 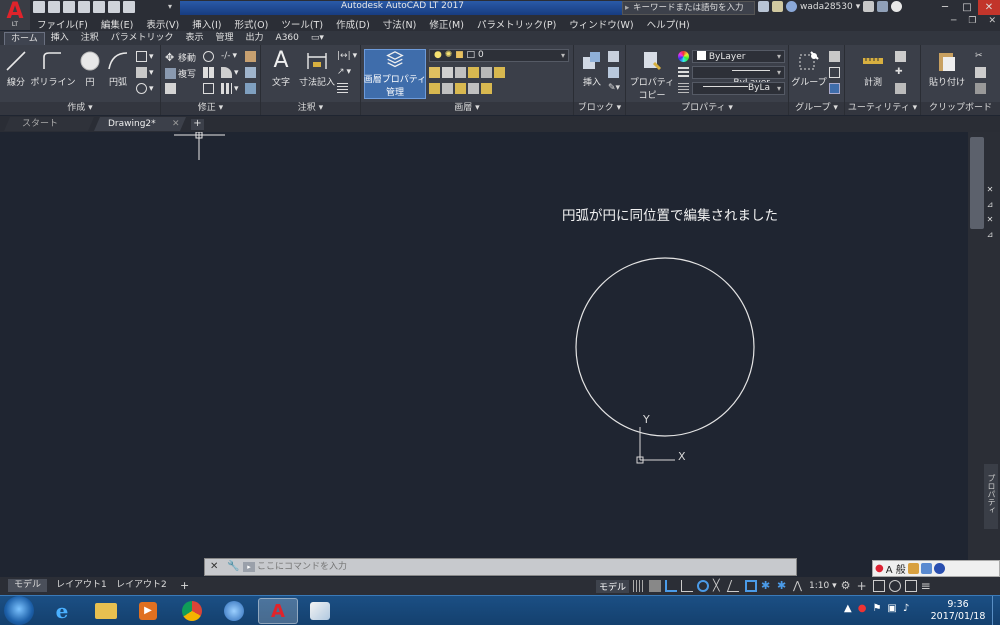 What do you see at coordinates (250, 88) in the screenshot?
I see `offset-icon` at bounding box center [250, 88].